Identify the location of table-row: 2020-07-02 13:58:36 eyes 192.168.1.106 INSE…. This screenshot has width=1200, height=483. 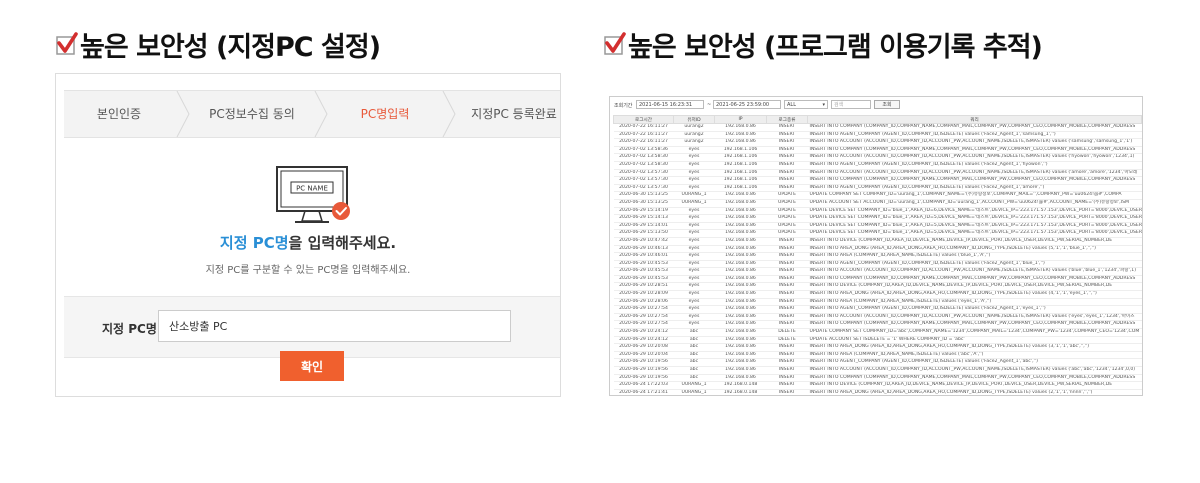
(877, 150).